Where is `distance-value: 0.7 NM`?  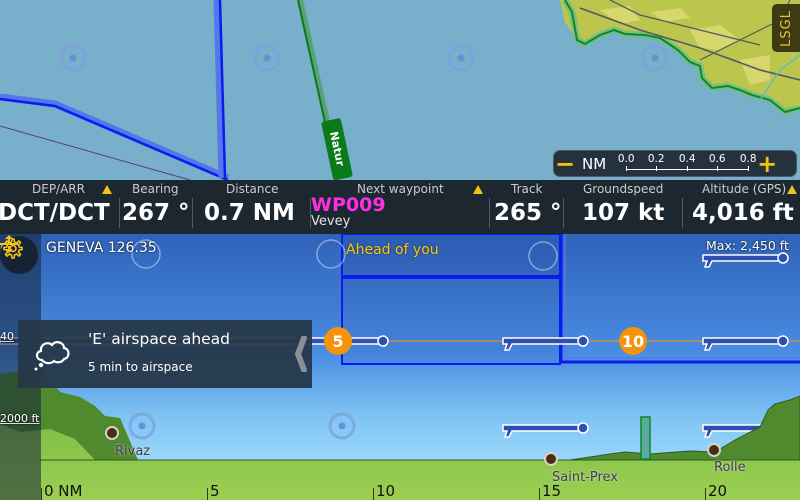
distance-value: 0.7 NM is located at coordinates (249, 213).